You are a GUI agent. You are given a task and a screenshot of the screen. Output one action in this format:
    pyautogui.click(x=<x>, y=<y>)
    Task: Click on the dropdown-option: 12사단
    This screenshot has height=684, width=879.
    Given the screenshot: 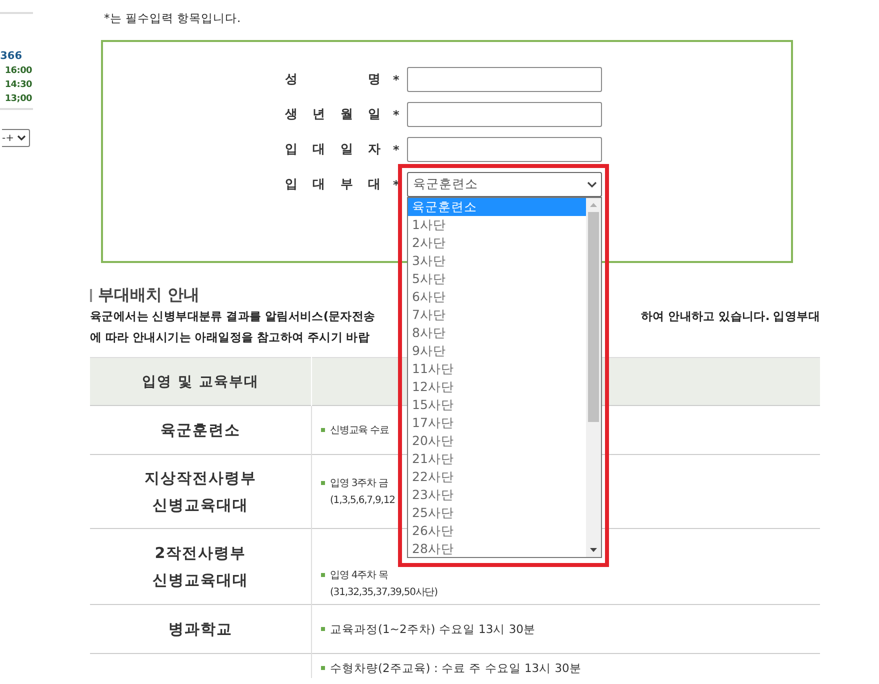 What is the action you would take?
    pyautogui.click(x=497, y=387)
    